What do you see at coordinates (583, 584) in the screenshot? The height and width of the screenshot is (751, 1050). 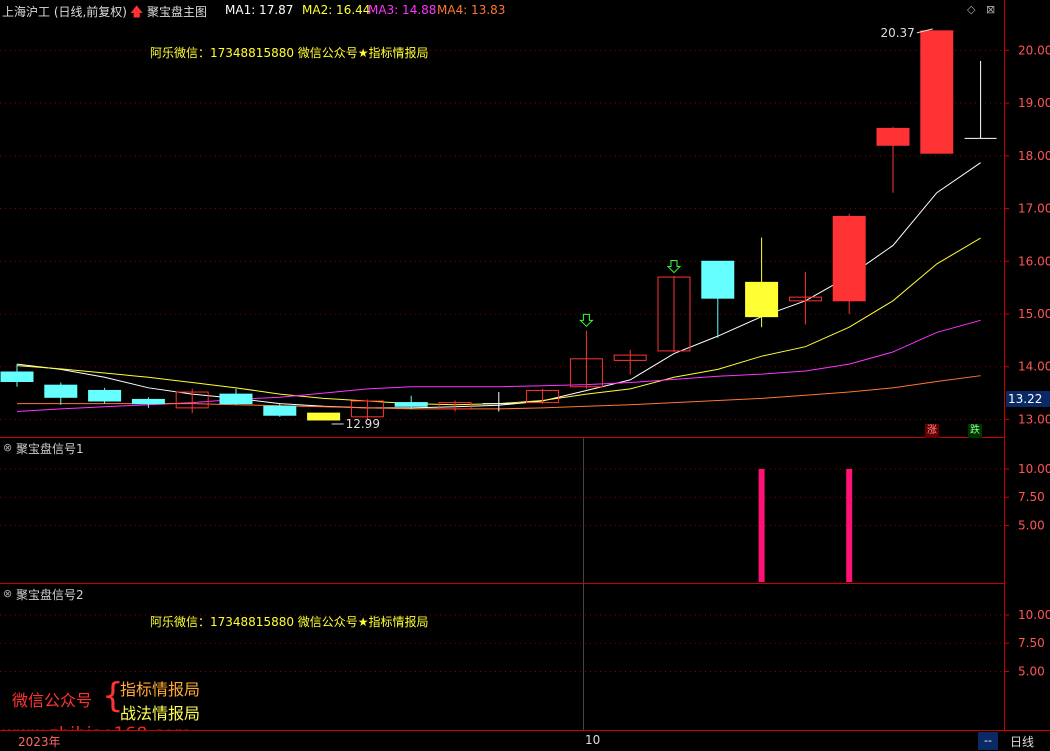 I see `month-divider-line` at bounding box center [583, 584].